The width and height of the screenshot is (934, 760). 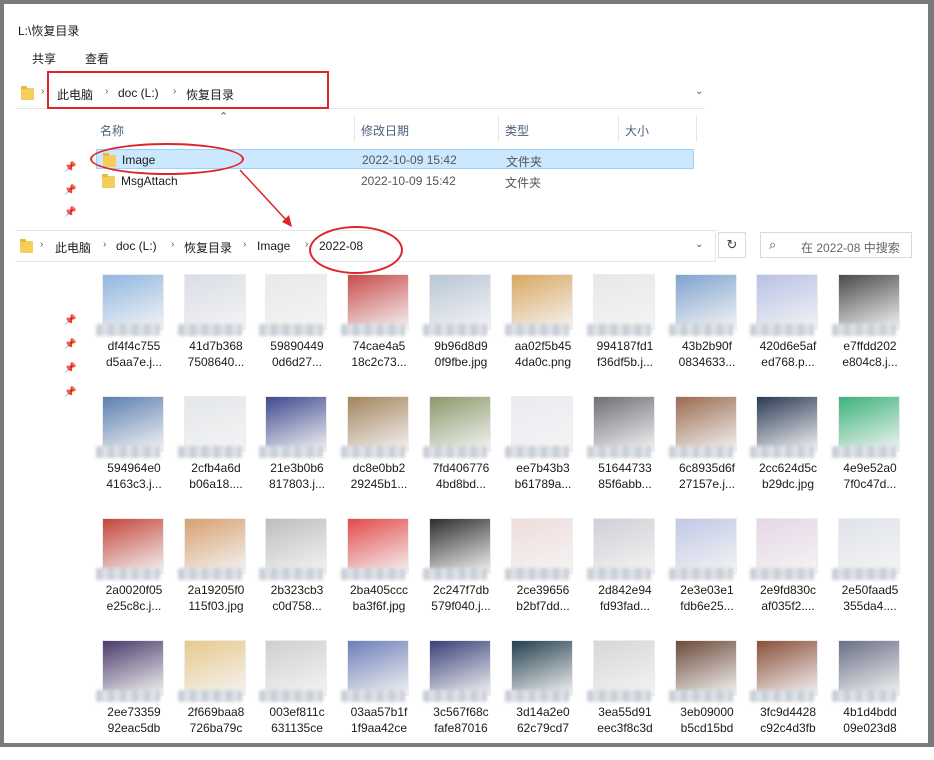 What do you see at coordinates (543, 362) in the screenshot?
I see `thumbnail-name-line2: 4da0c.png` at bounding box center [543, 362].